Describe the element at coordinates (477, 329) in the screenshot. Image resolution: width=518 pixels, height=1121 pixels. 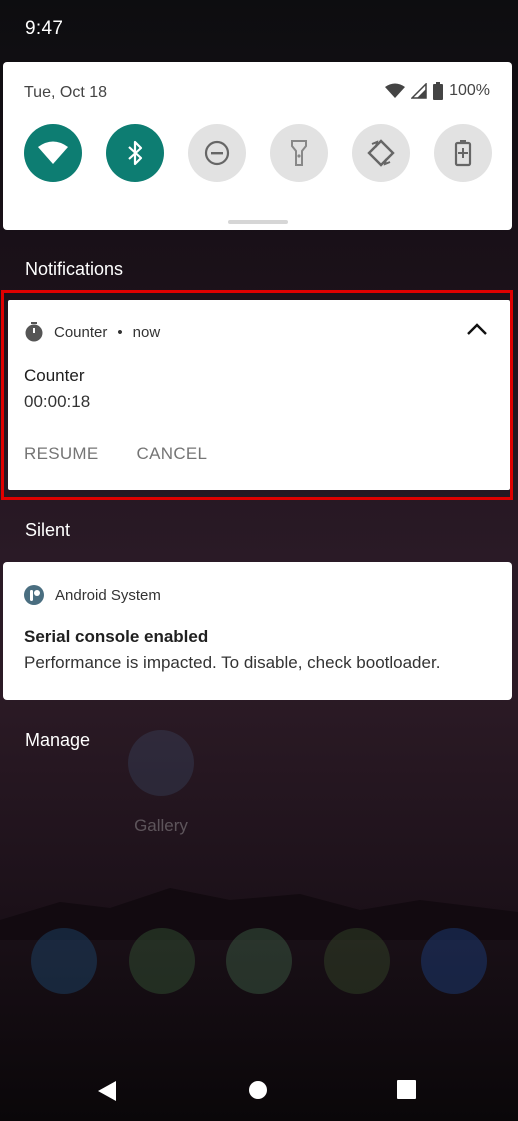
I see `chevron-up-icon` at that location.